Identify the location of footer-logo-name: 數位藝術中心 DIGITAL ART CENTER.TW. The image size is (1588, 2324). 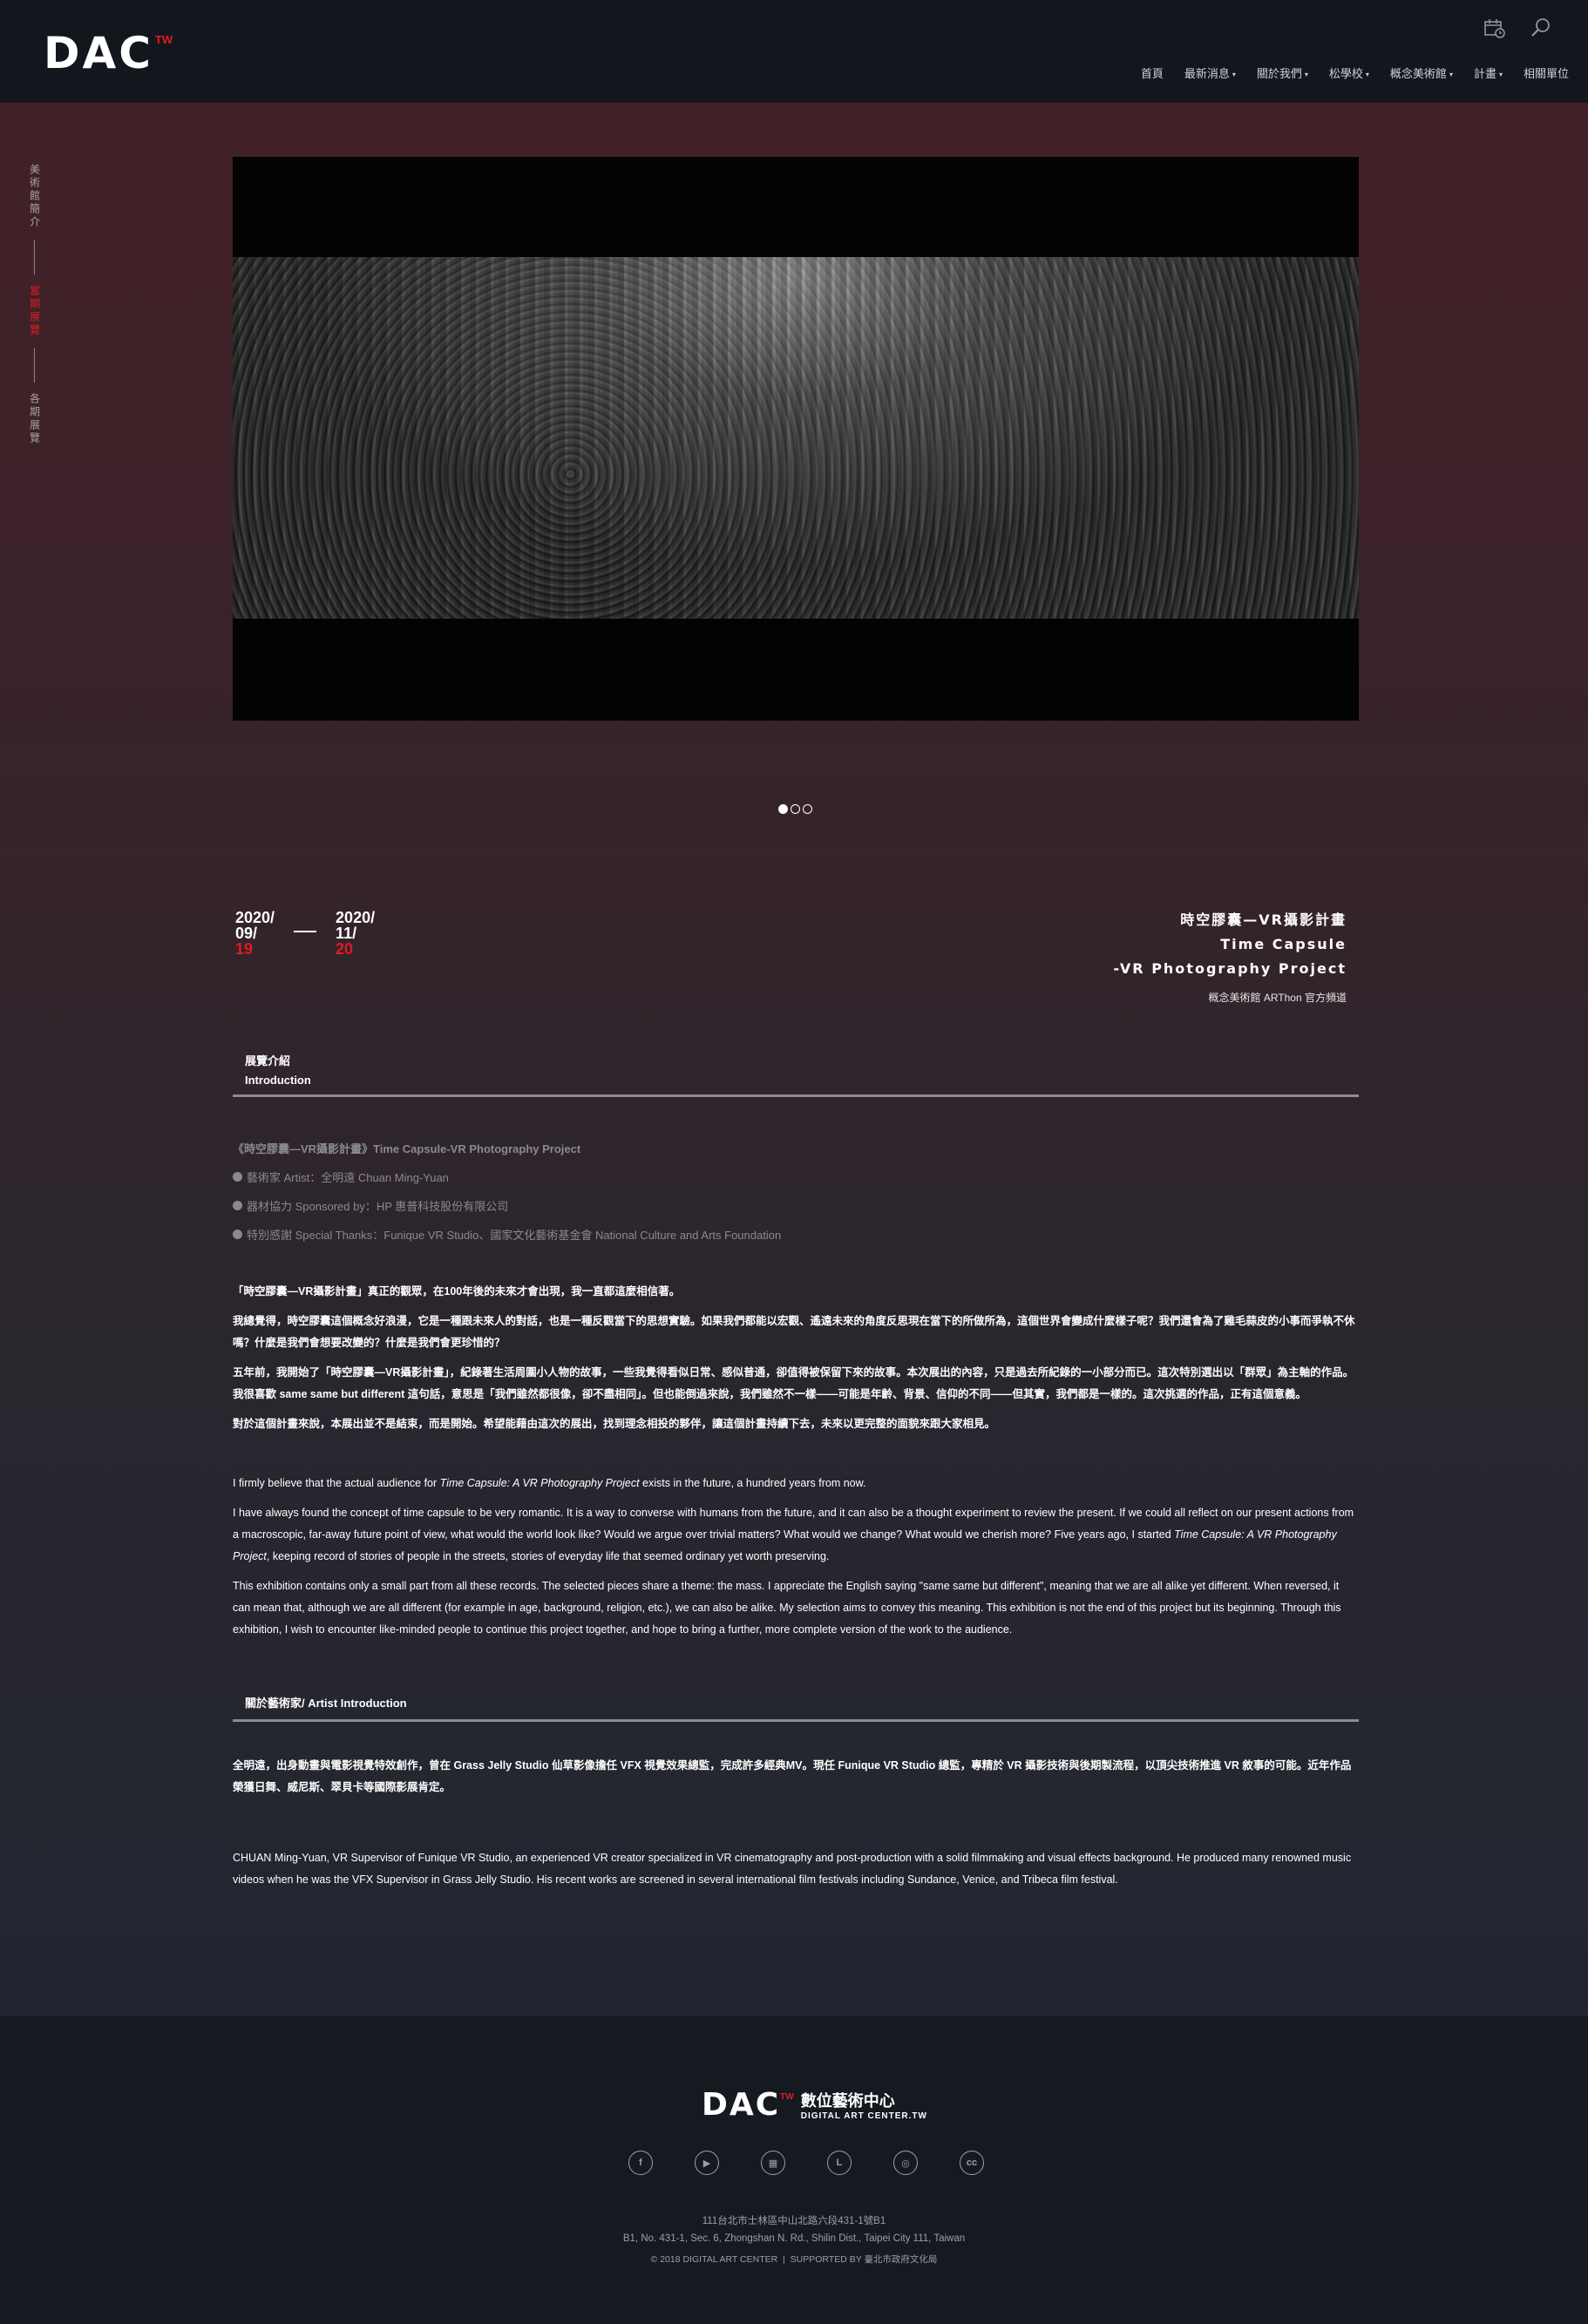
(864, 2105).